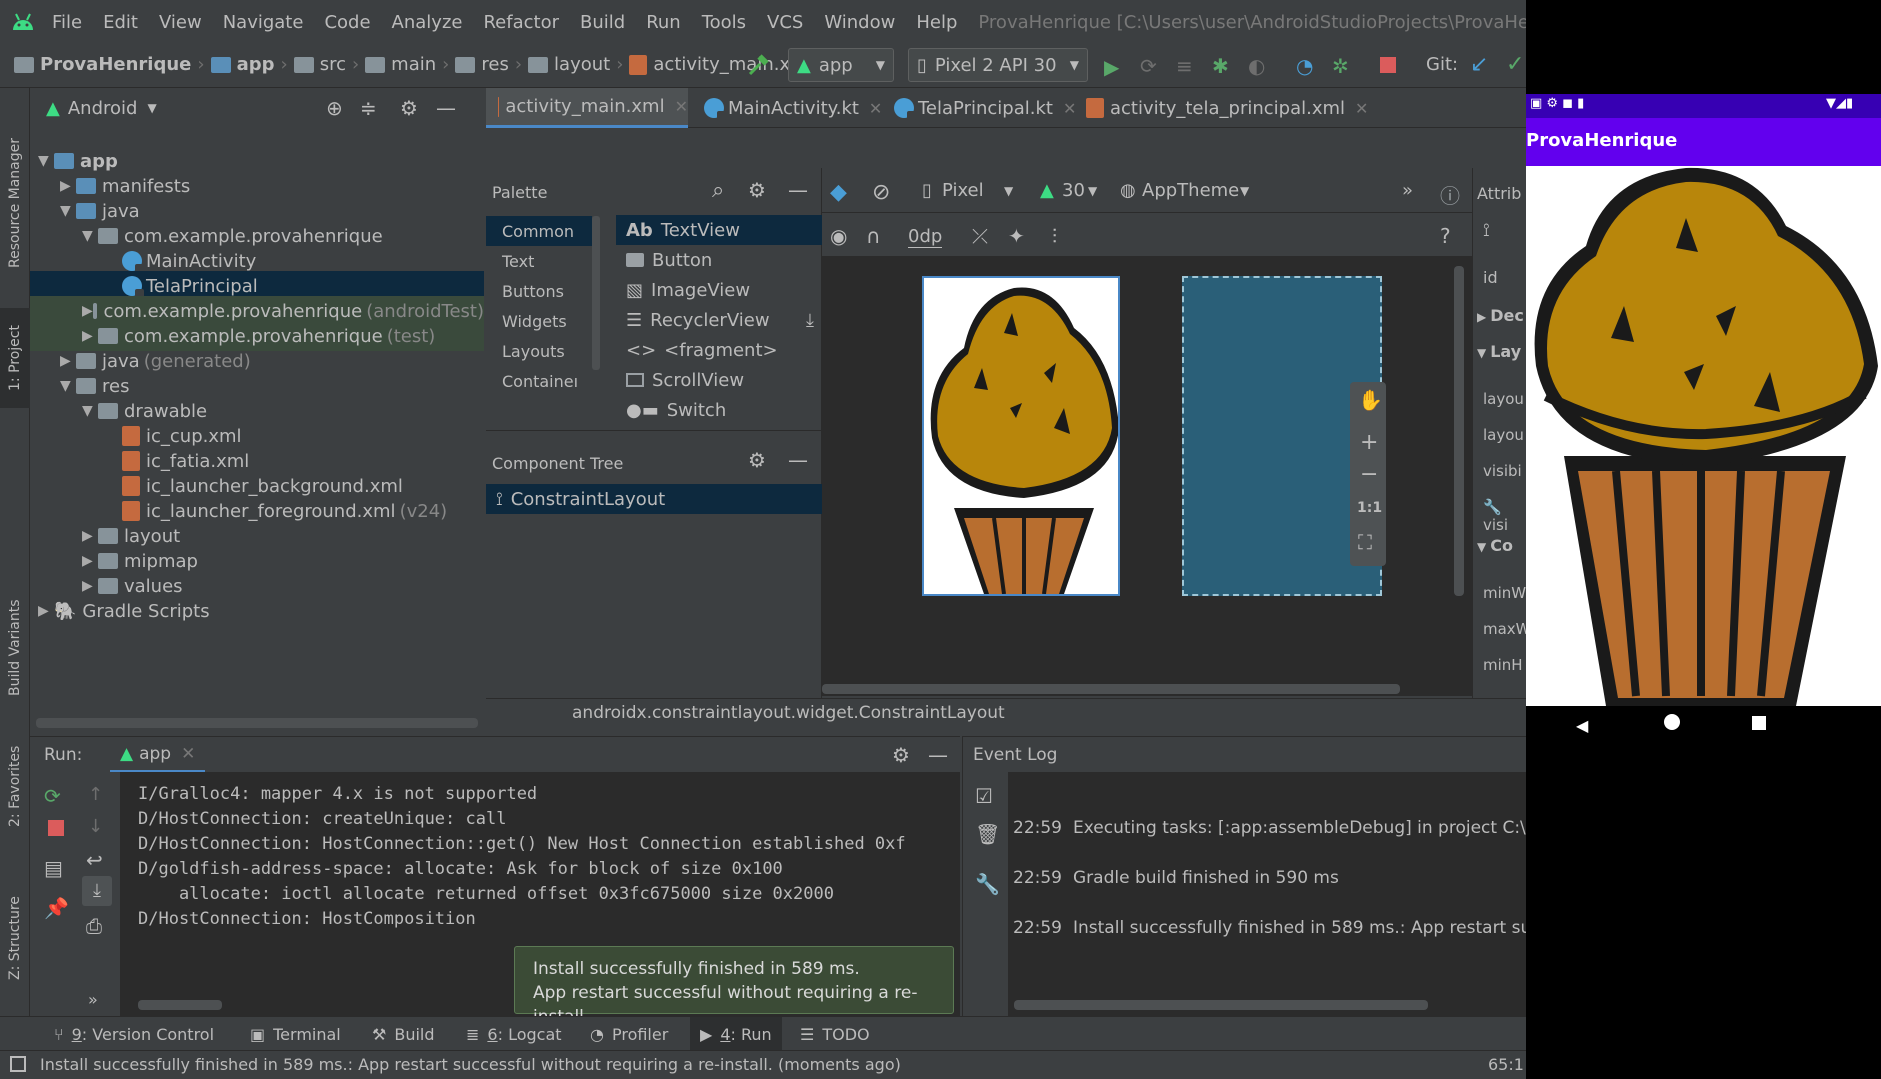 Image resolution: width=1881 pixels, height=1079 pixels. Describe the element at coordinates (838, 192) in the screenshot. I see `layers-icon: ◆` at that location.